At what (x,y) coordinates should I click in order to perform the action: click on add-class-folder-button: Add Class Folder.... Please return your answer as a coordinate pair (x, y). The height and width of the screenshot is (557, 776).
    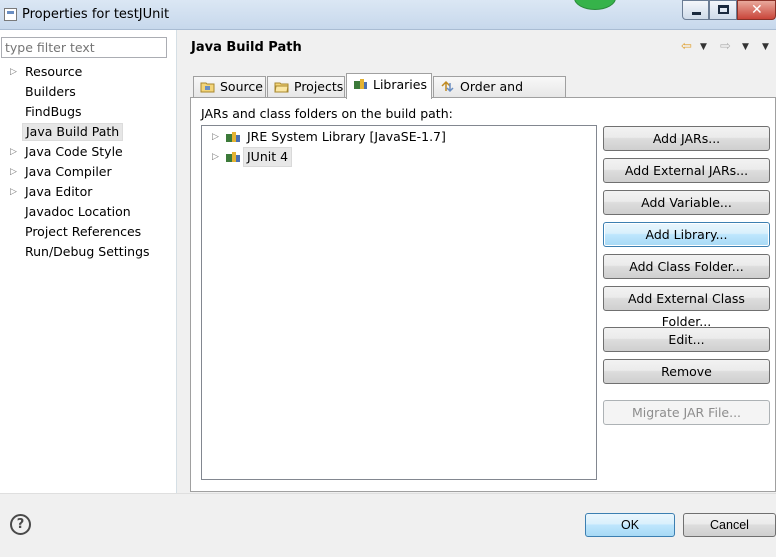
    Looking at the image, I should click on (686, 266).